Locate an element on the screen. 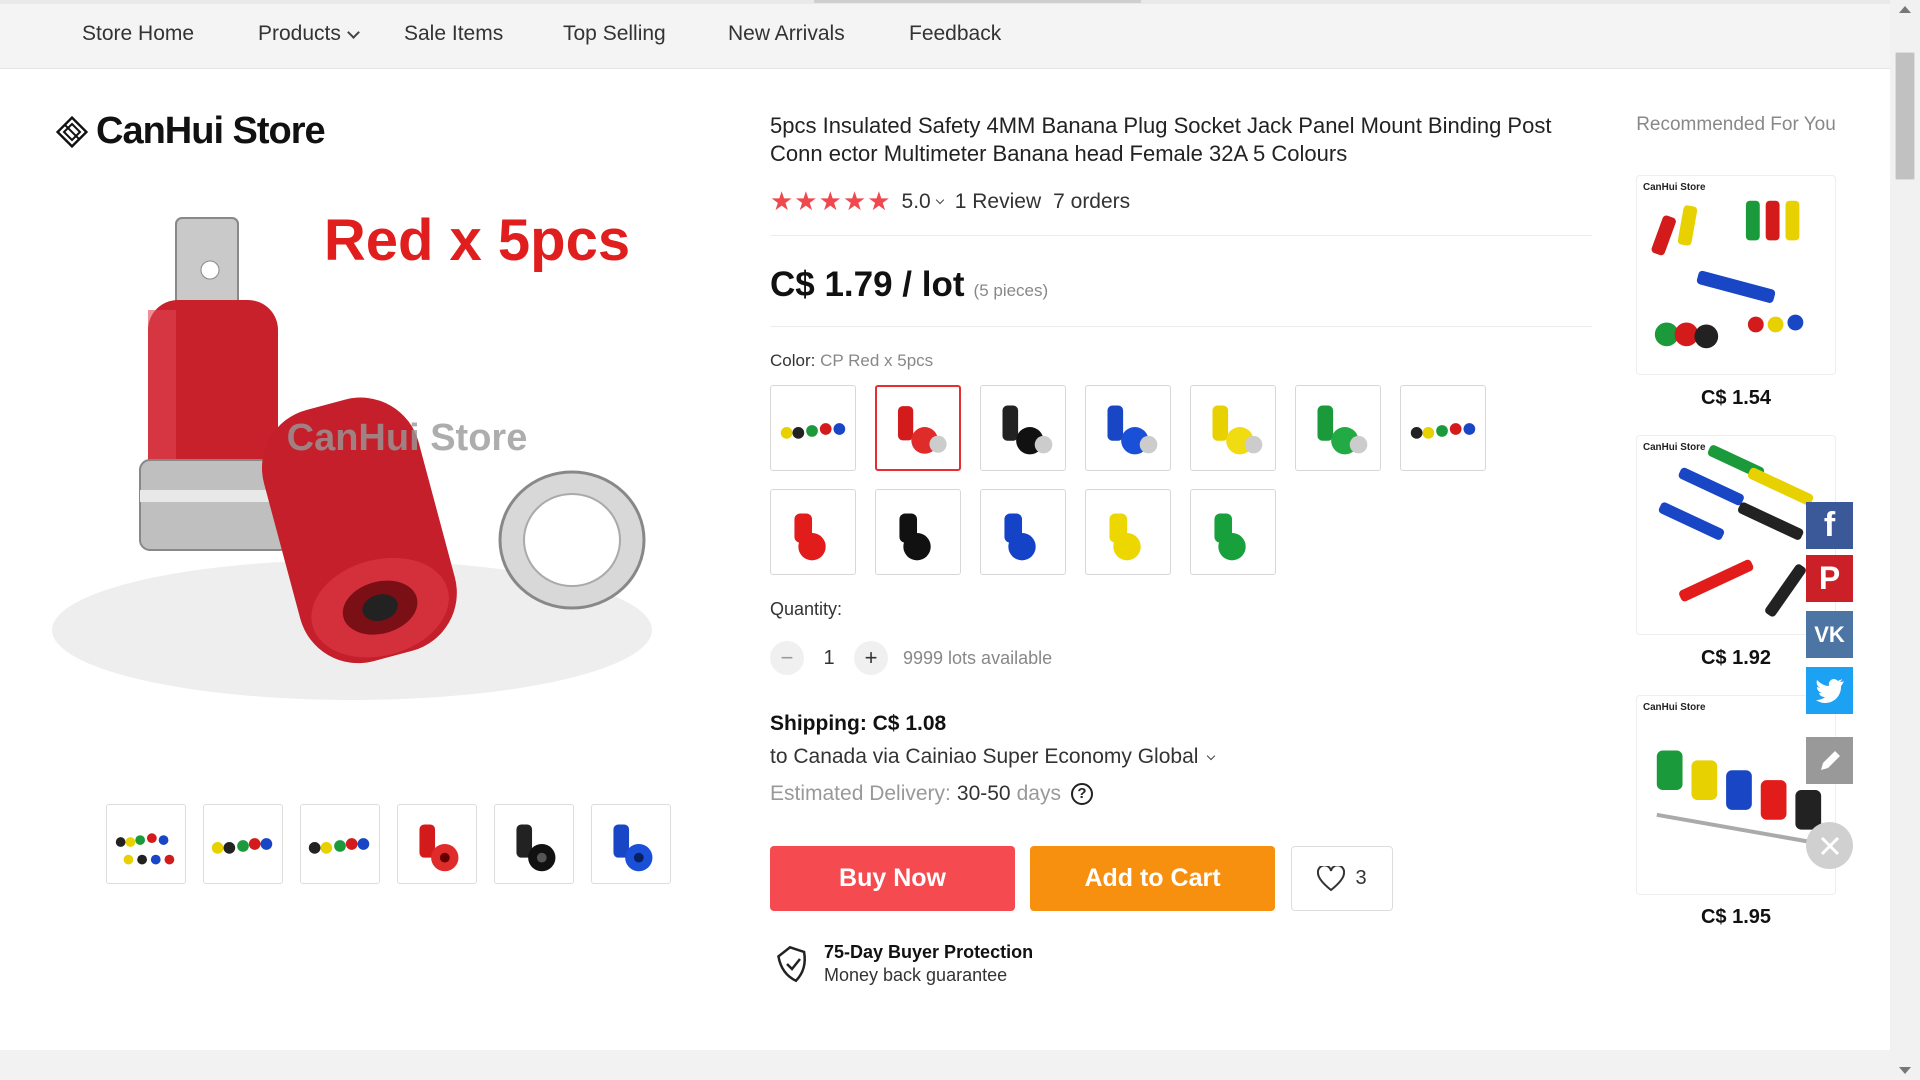  price-amount: C$ 1.79 / lot is located at coordinates (867, 284).